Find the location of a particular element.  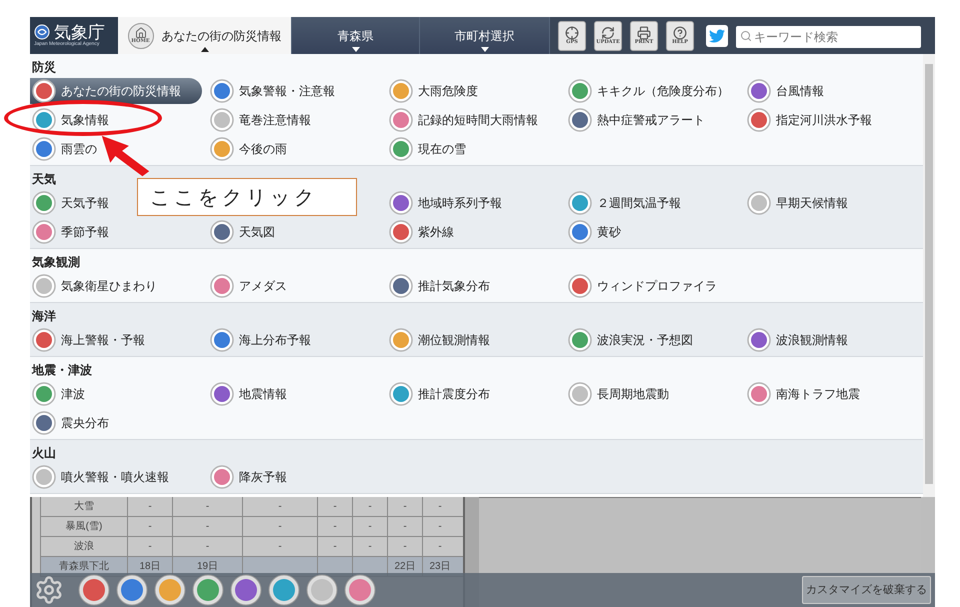

menu-item: 天気図 is located at coordinates (241, 231).